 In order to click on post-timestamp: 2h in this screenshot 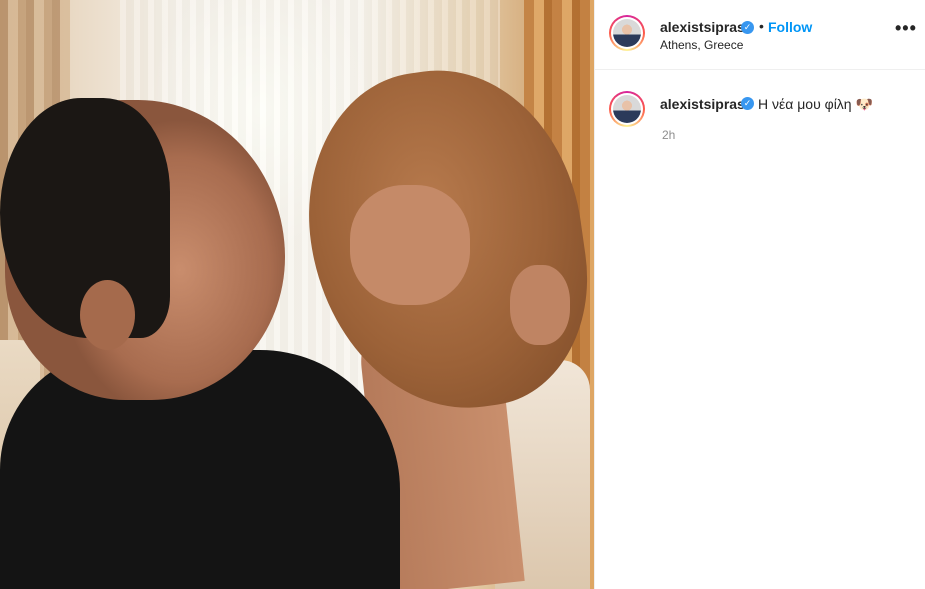, I will do `click(668, 135)`.